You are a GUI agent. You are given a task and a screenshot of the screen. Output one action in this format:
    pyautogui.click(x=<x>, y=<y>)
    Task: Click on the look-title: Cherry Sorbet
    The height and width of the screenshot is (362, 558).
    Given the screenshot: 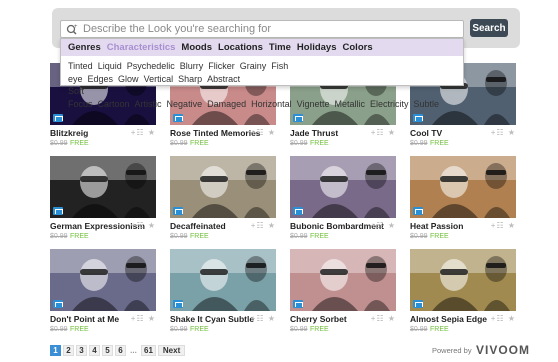 What is the action you would take?
    pyautogui.click(x=318, y=319)
    